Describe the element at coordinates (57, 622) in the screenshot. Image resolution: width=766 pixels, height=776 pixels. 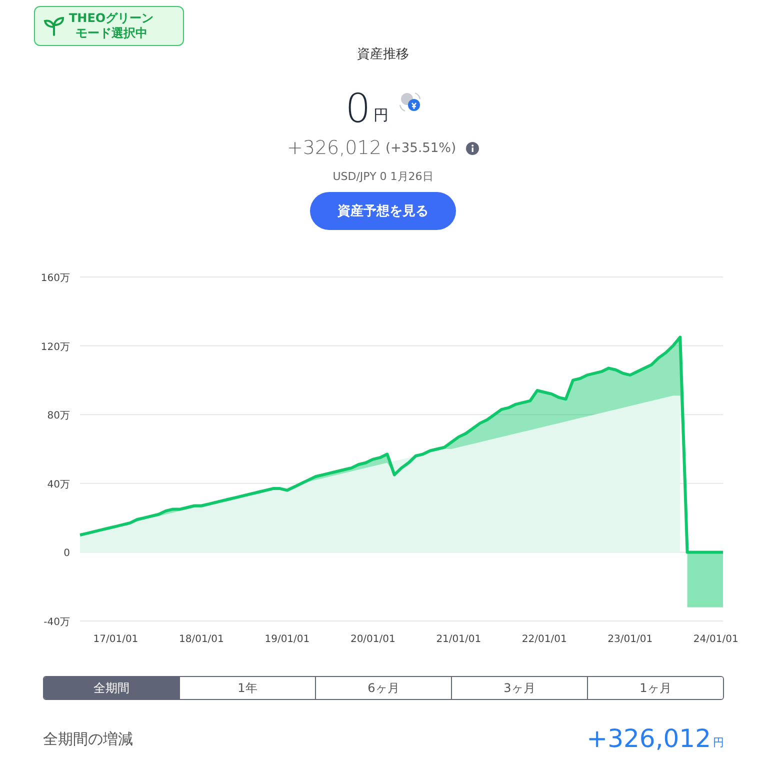
I see `axis-label: -40万` at that location.